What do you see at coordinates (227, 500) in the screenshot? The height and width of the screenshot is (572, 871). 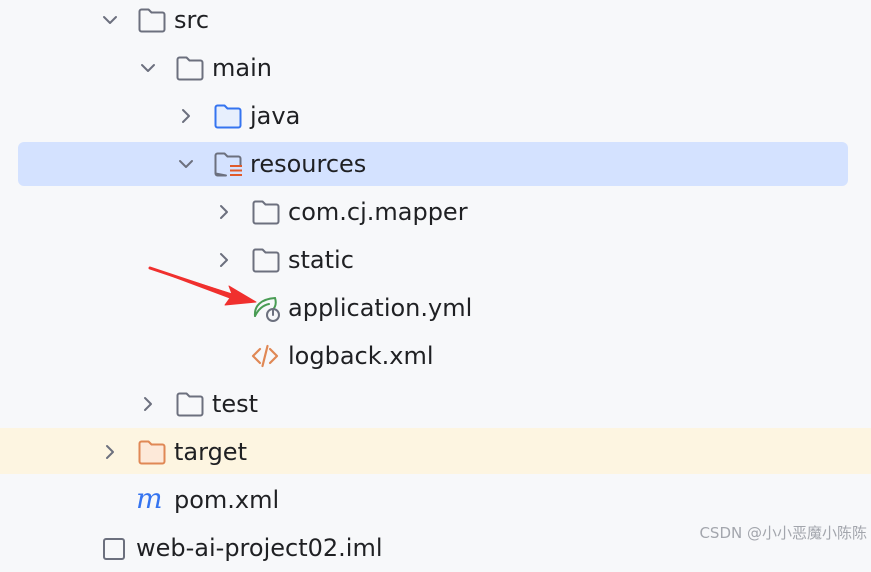 I see `tree-item-label: pom.xml` at bounding box center [227, 500].